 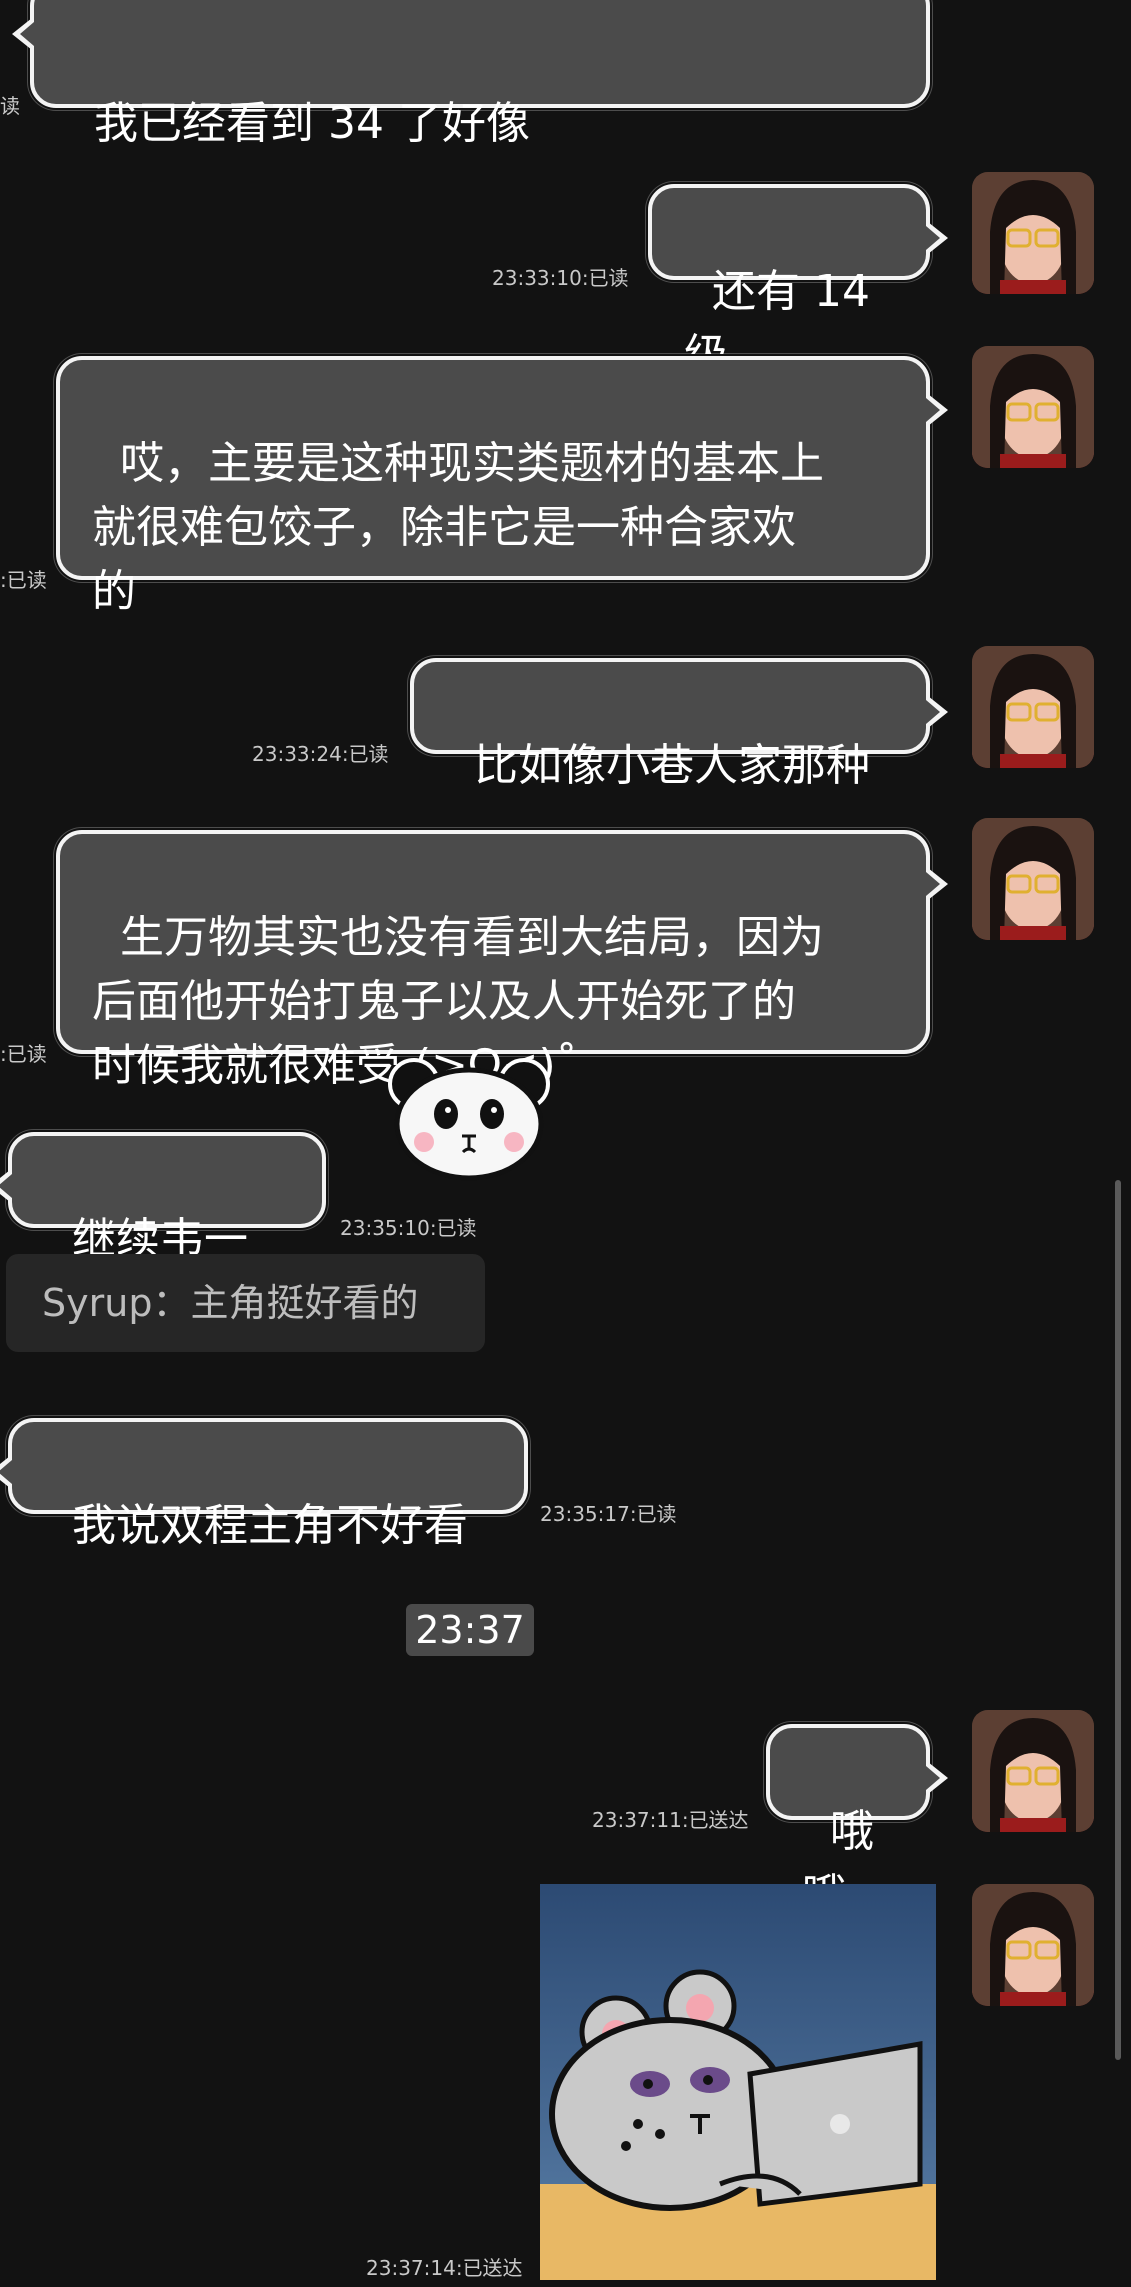 What do you see at coordinates (458, 527) in the screenshot?
I see `message-text: 哎，主要是这种现实类题材的基本上 就很难包饺子，除非它是一种合家欢 的` at bounding box center [458, 527].